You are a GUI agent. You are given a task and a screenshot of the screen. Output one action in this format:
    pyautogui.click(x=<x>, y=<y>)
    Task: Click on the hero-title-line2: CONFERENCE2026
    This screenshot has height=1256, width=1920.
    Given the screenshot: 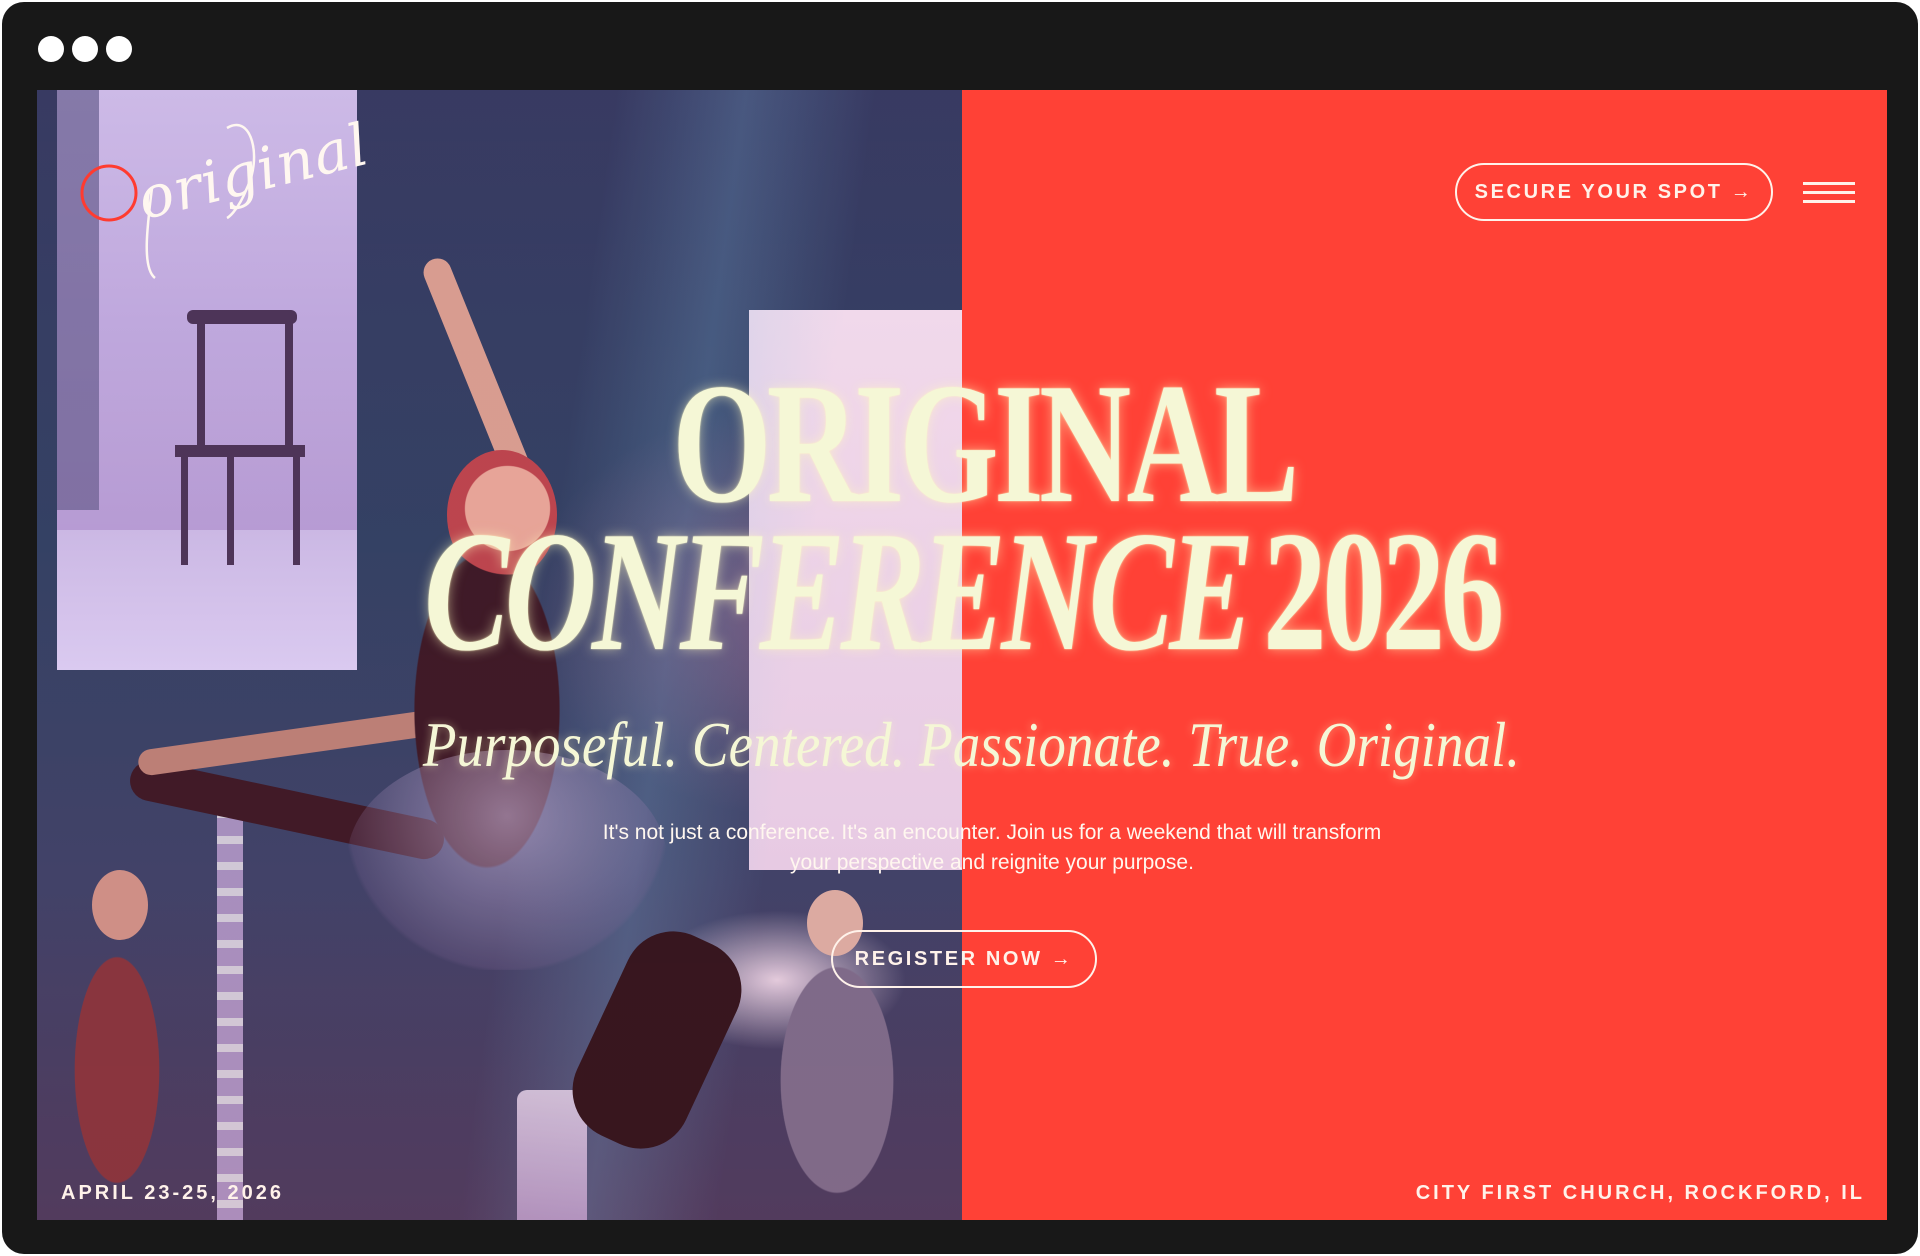 What is the action you would take?
    pyautogui.click(x=962, y=592)
    